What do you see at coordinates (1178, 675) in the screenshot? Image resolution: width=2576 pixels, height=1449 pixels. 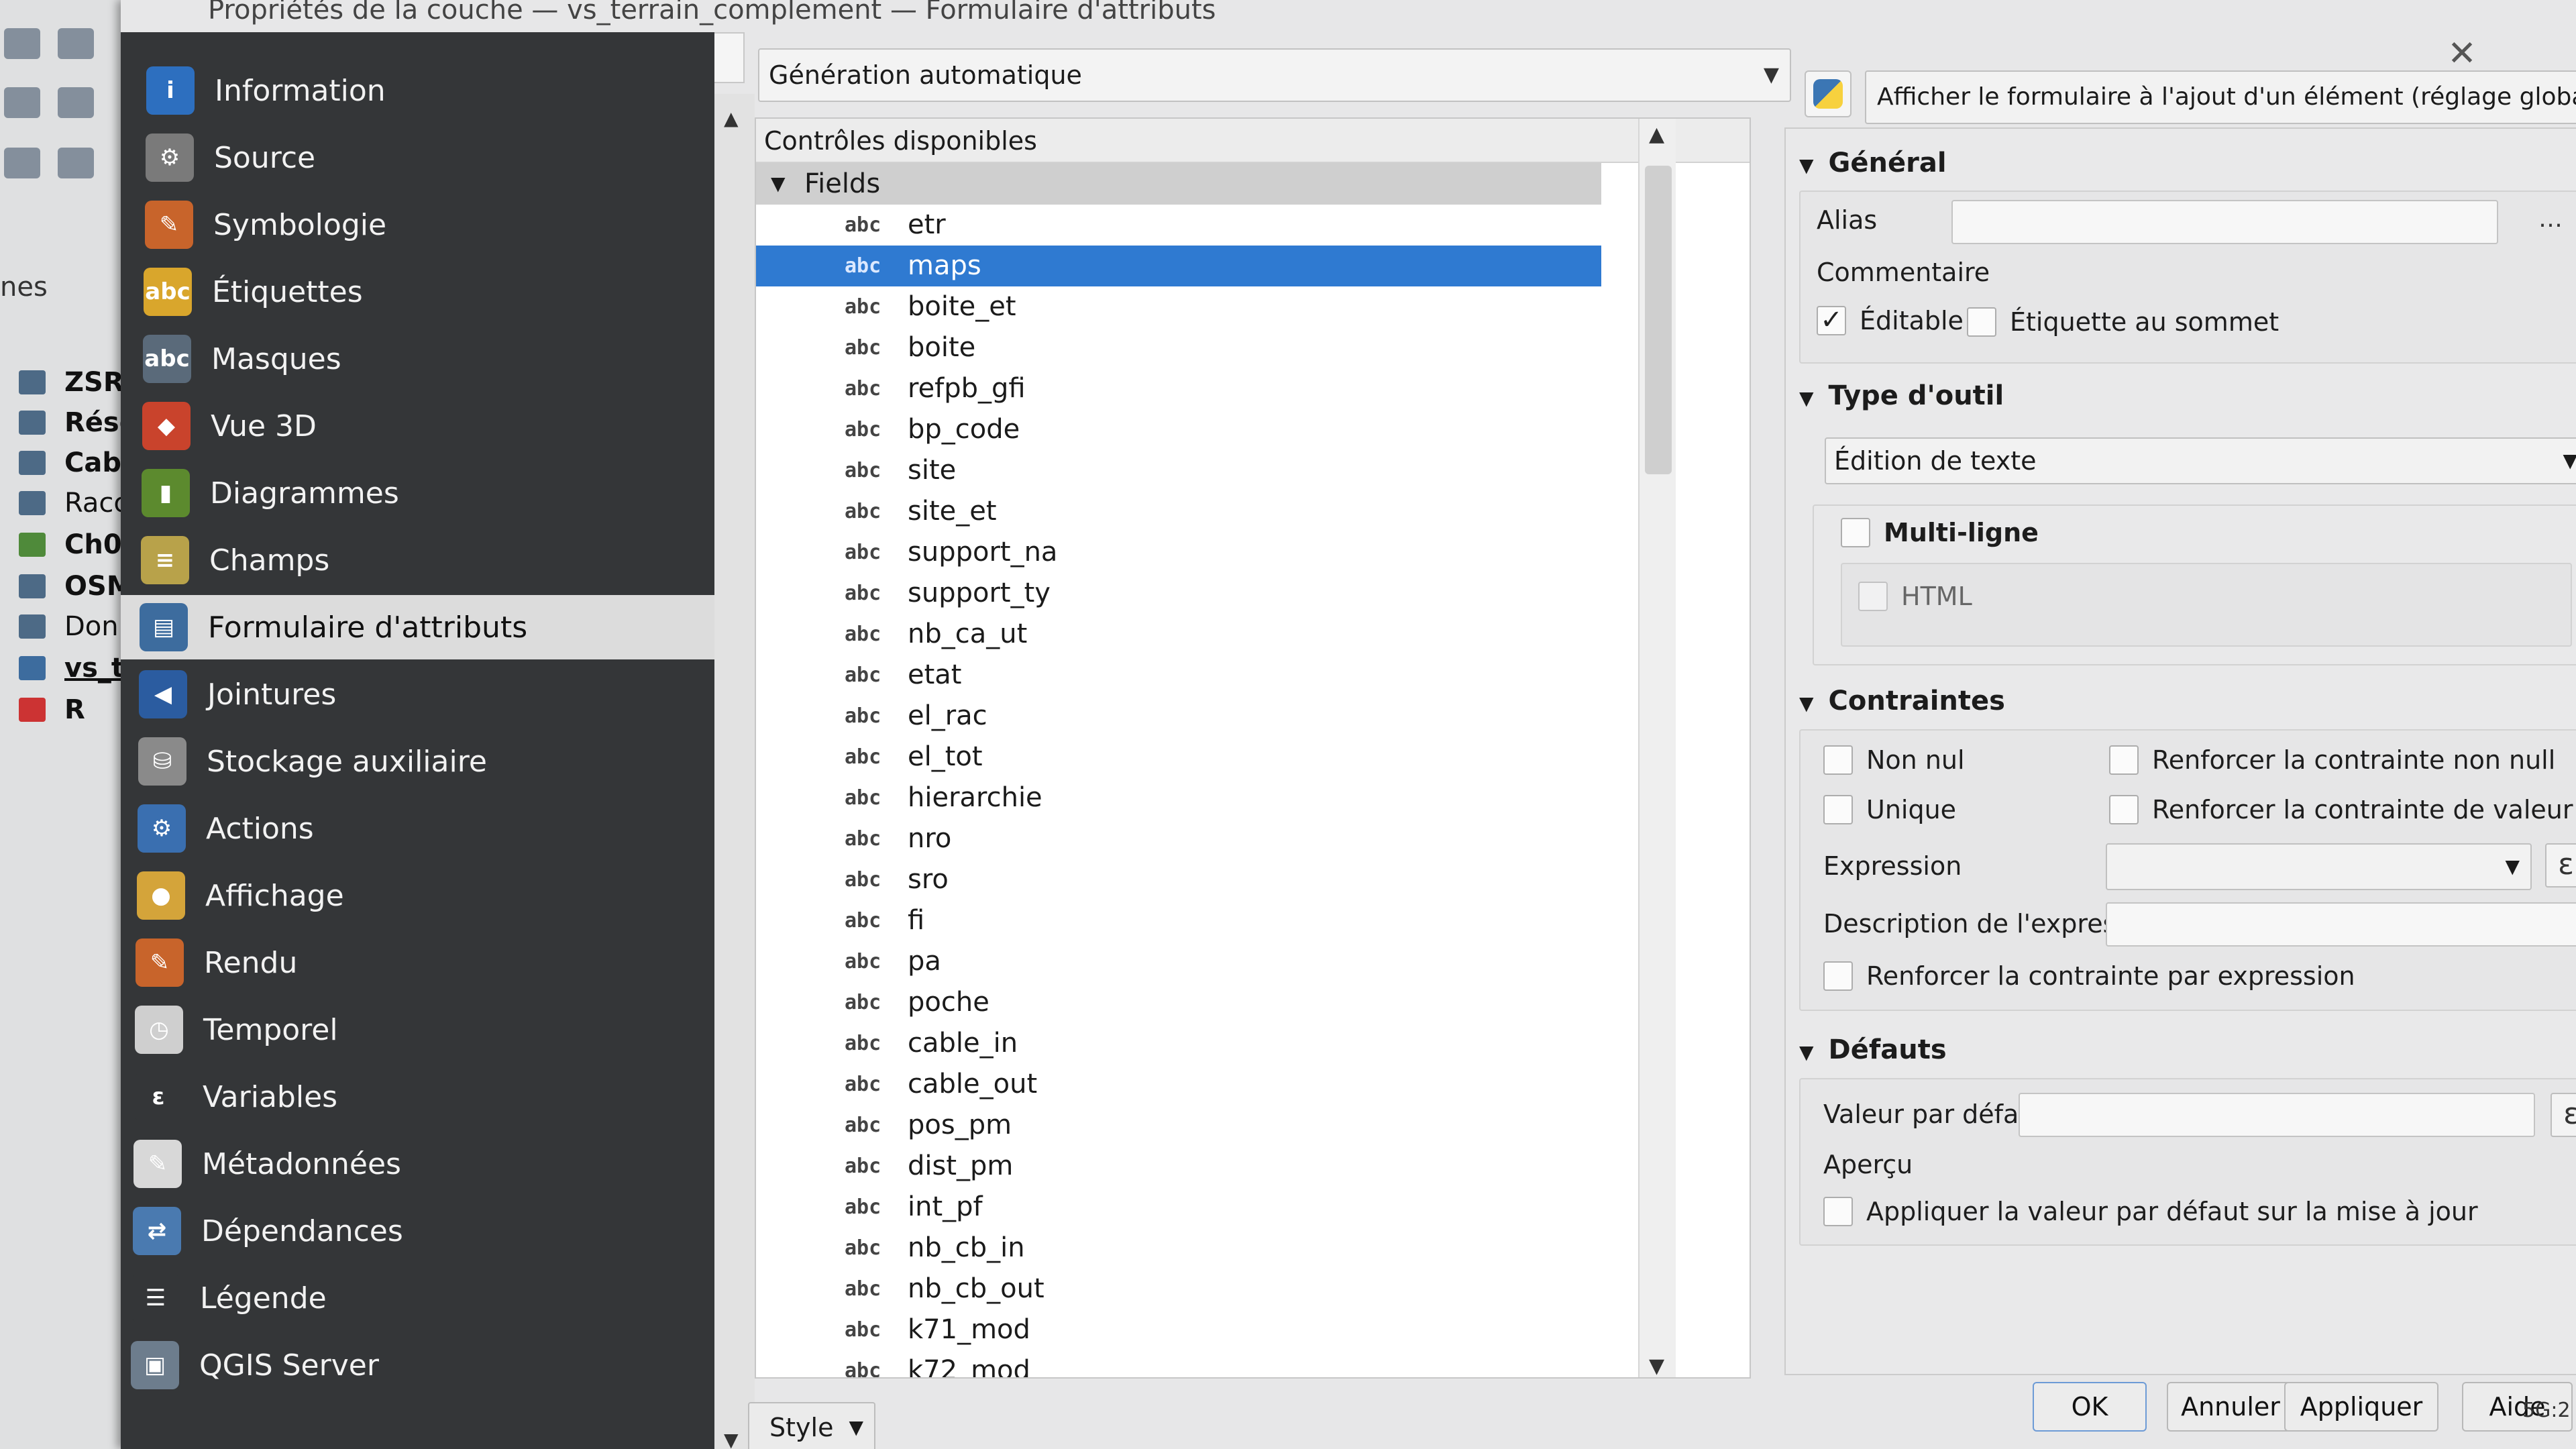 I see `field-item: abc etat` at bounding box center [1178, 675].